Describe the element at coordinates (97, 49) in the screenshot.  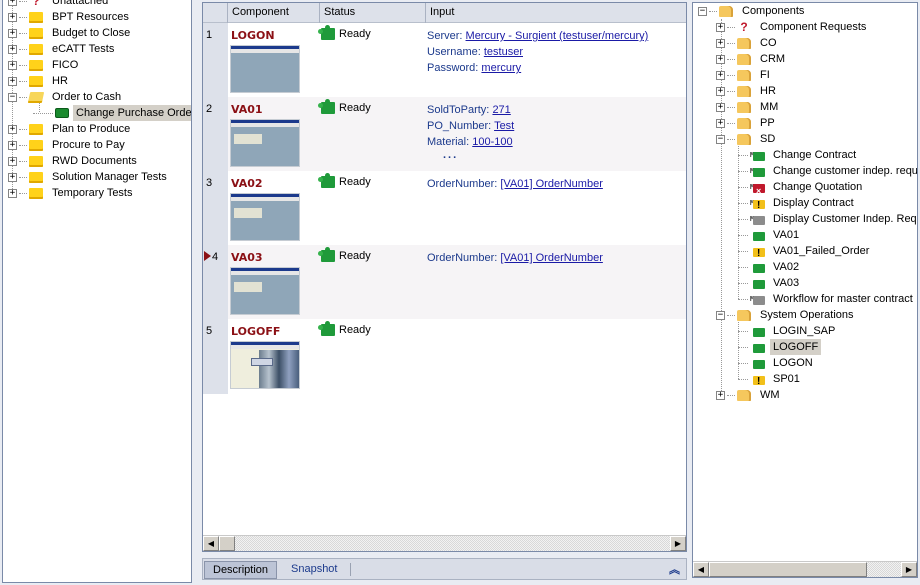
I see `tree-item: + eCATT Tests` at that location.